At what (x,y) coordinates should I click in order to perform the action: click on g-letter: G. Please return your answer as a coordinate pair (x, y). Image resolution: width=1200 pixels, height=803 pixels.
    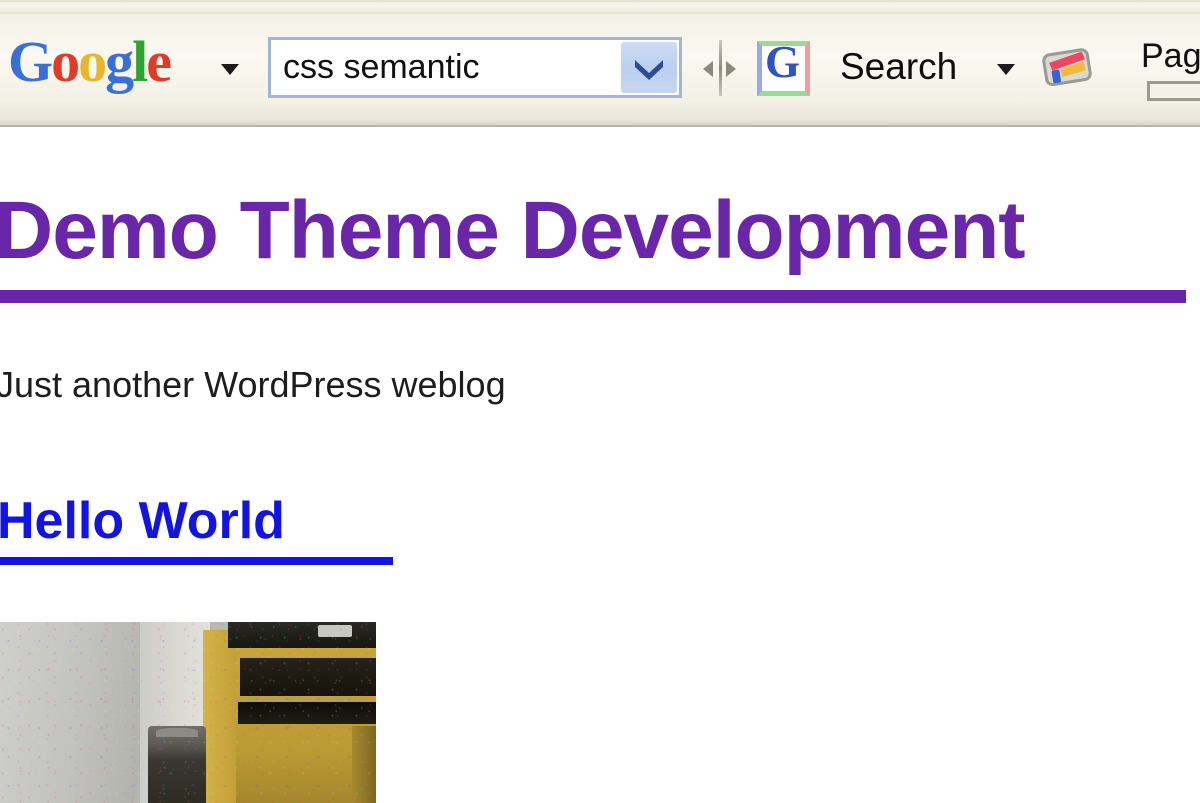
    Looking at the image, I should click on (783, 62).